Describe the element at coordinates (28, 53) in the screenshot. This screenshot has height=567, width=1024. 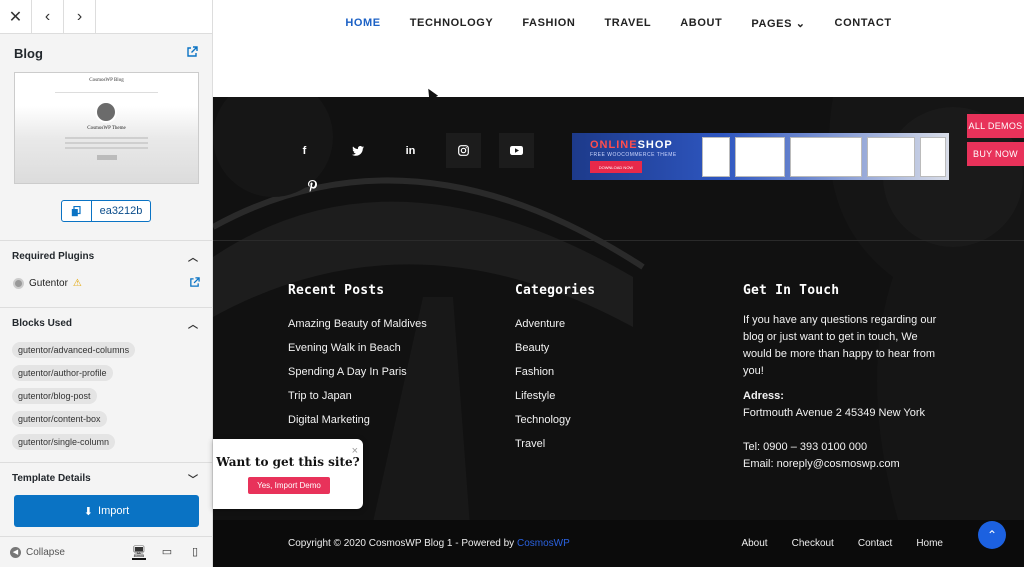
I see `template-title: Blog` at that location.